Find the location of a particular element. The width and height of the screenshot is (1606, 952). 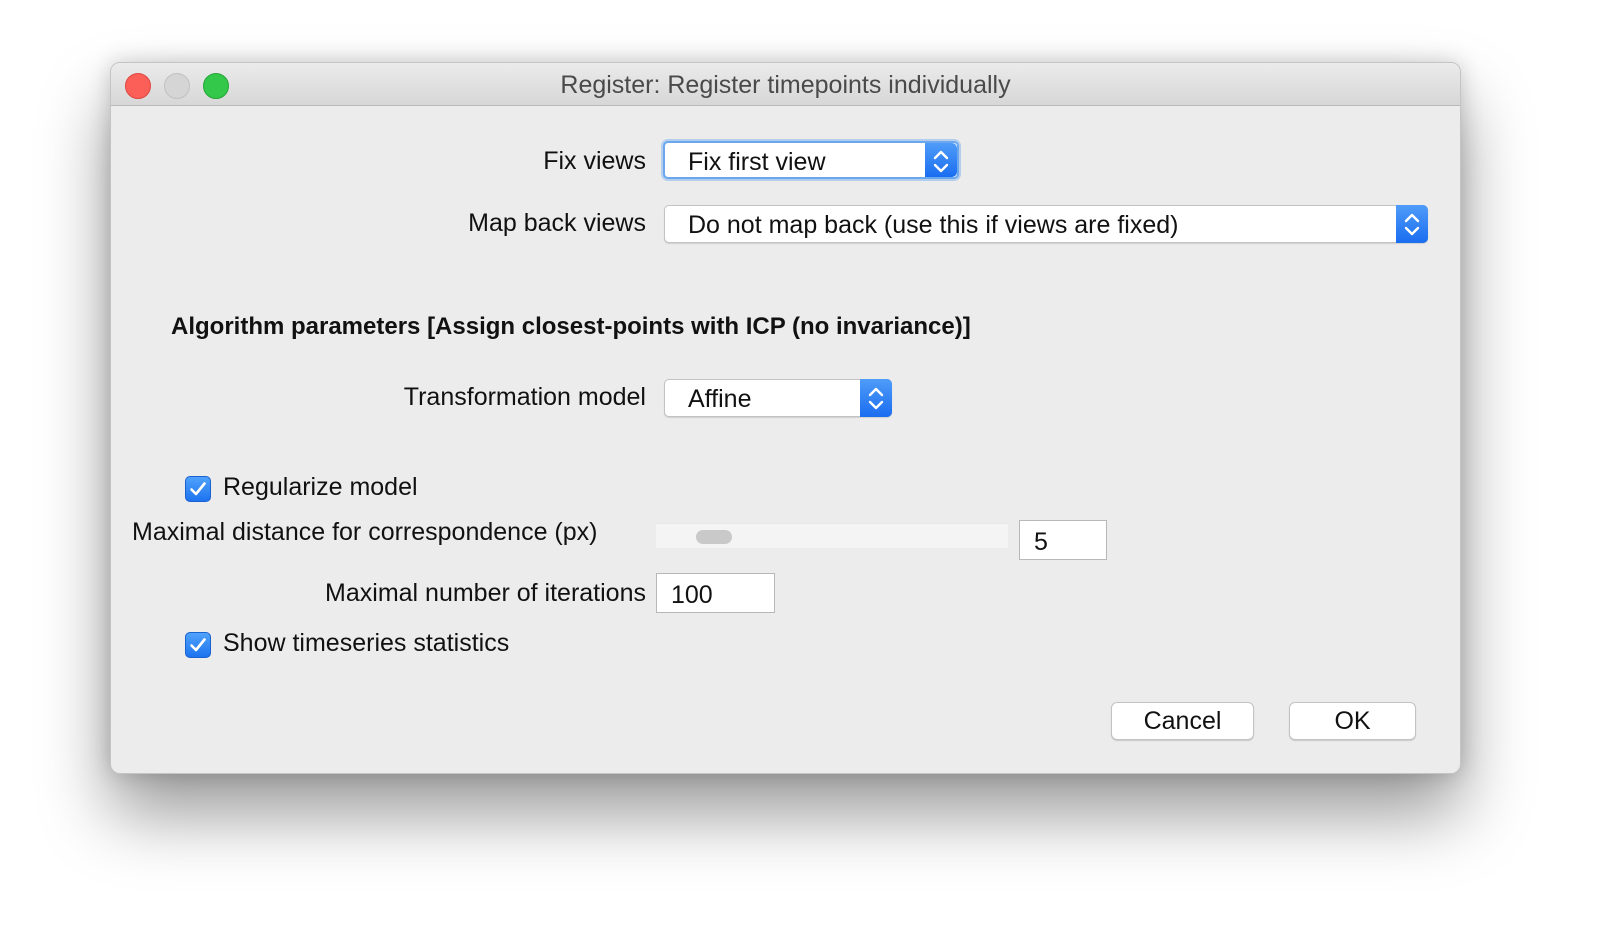

cancel-button: Cancel is located at coordinates (1182, 721).